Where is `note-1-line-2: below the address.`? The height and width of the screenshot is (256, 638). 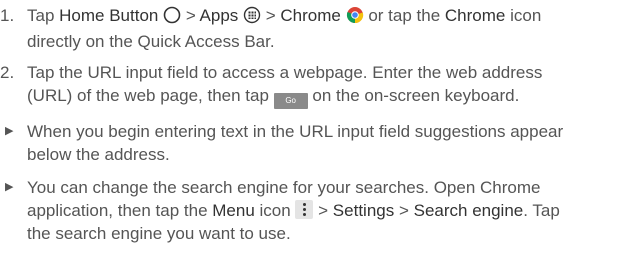 note-1-line-2: below the address. is located at coordinates (98, 154).